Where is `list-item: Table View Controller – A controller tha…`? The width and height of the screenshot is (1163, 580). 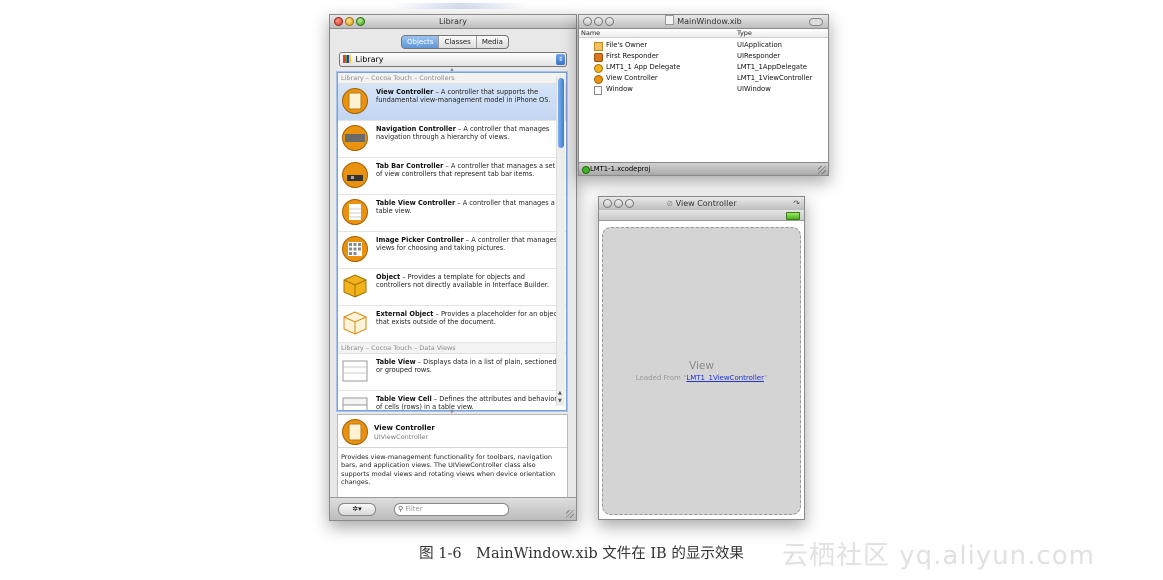
list-item: Table View Controller – A controller tha… is located at coordinates (452, 213).